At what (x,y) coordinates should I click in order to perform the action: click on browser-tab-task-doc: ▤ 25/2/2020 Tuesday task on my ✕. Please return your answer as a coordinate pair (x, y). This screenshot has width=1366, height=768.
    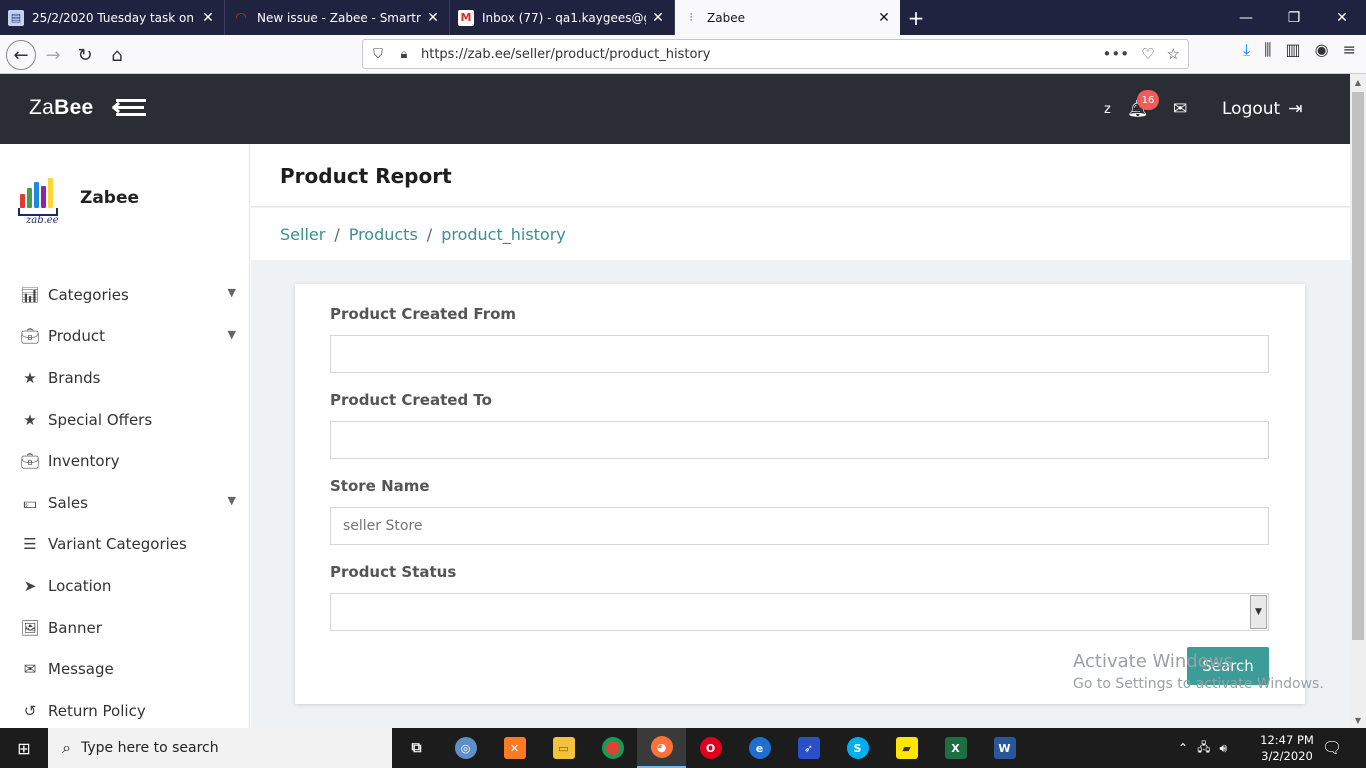
    Looking at the image, I should click on (112, 17).